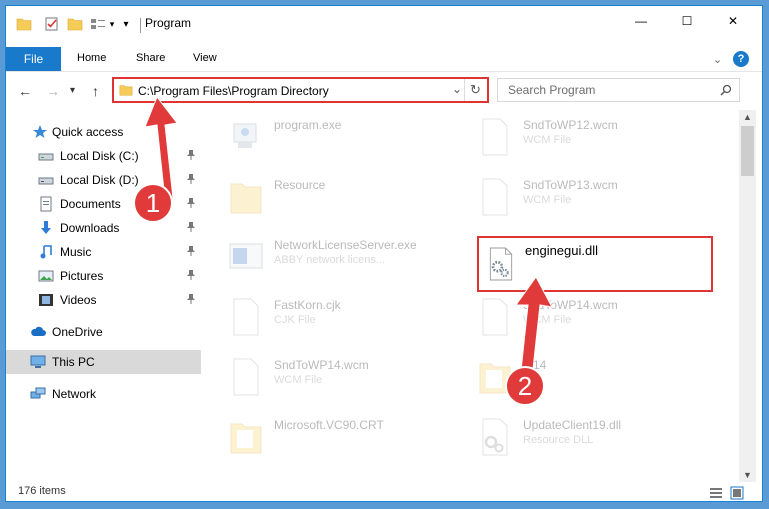  I want to click on maximize-icon: ☐, so click(687, 21).